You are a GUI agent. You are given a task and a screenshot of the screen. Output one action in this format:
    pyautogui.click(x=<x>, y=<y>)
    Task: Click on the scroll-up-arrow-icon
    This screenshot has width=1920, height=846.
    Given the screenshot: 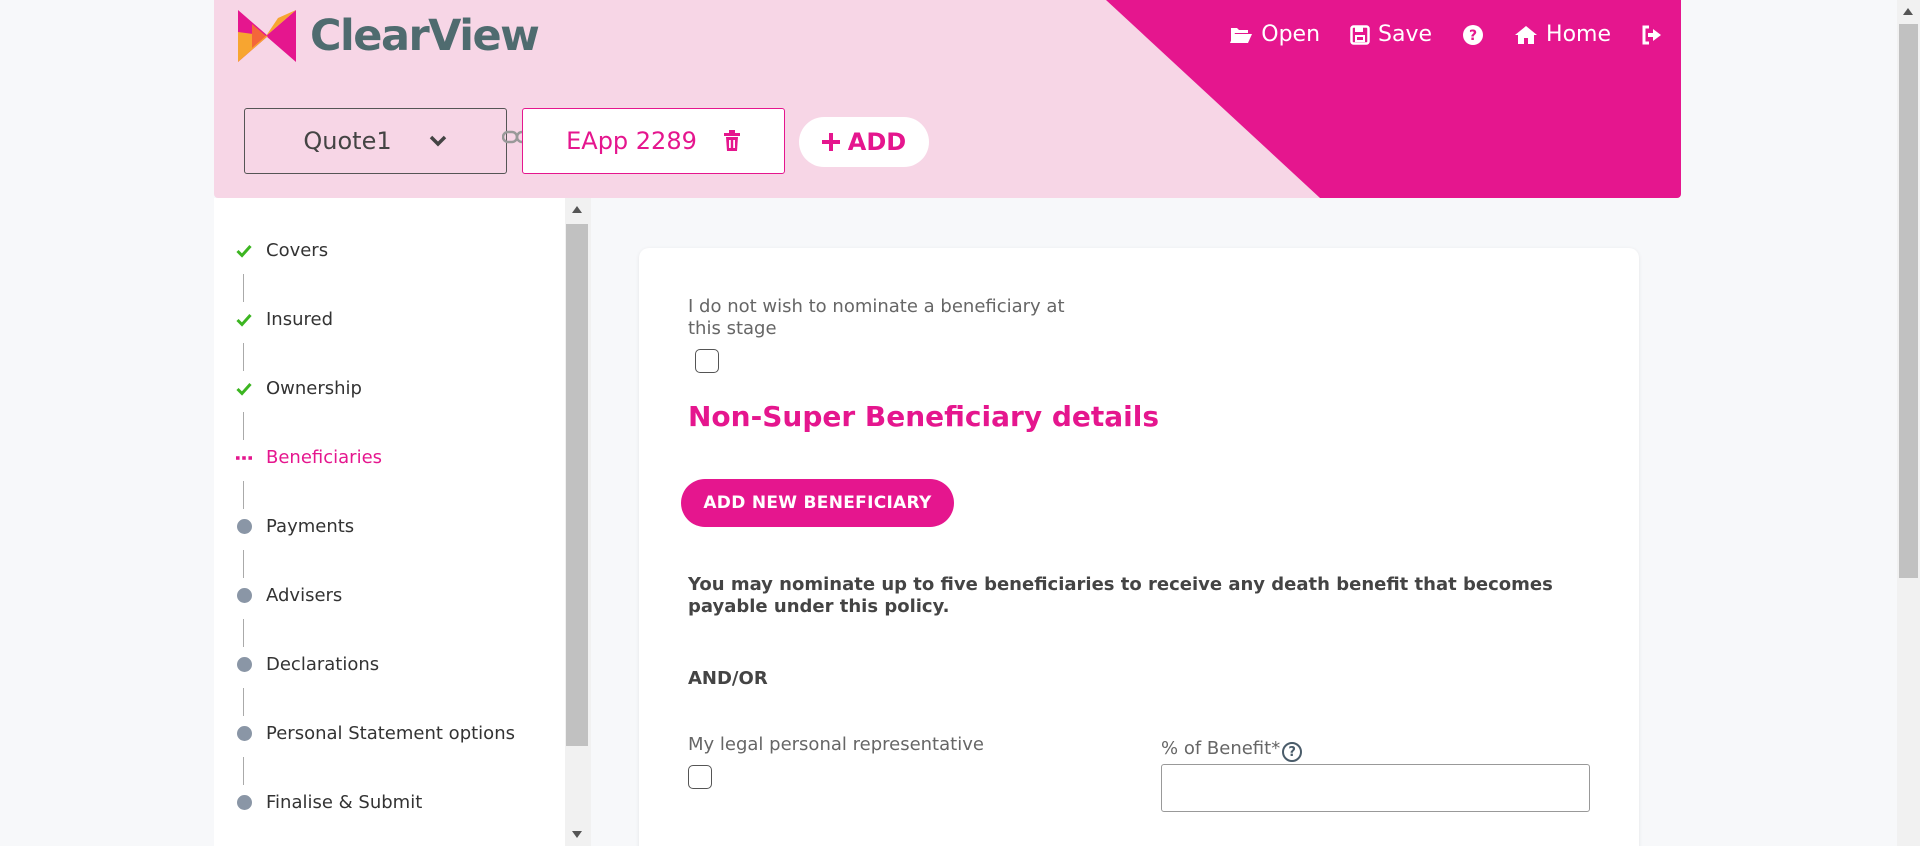 What is the action you would take?
    pyautogui.click(x=577, y=209)
    